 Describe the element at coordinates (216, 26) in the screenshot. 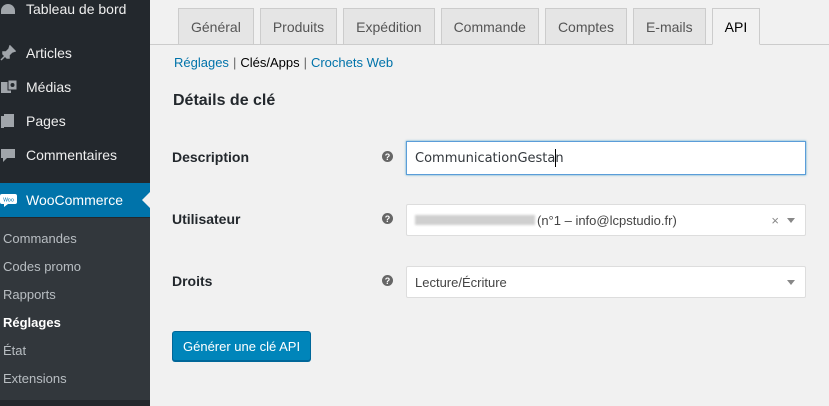

I see `tab-general: Général` at that location.